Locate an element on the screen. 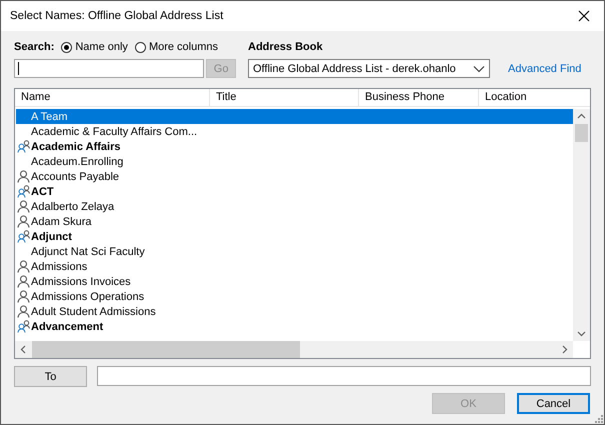 Image resolution: width=605 pixels, height=425 pixels. list-row: Admissions is located at coordinates (294, 266).